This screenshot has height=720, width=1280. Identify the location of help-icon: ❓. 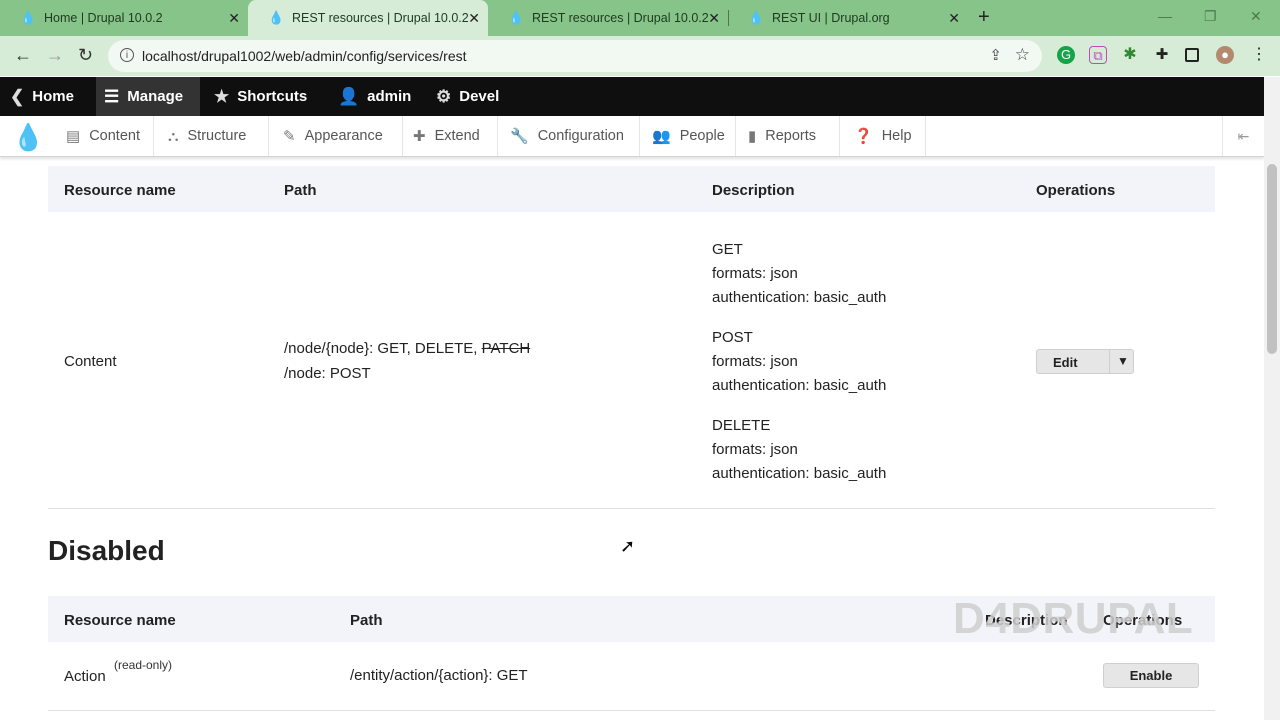
(863, 136).